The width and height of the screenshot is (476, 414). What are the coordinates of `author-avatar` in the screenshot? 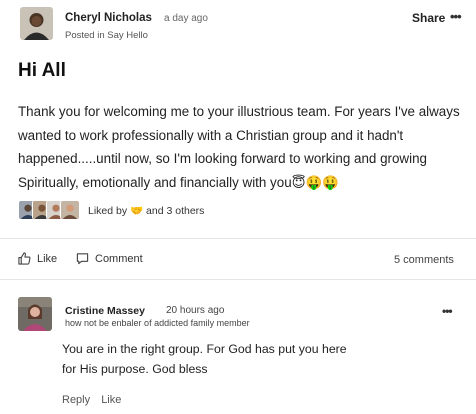 It's located at (36, 23).